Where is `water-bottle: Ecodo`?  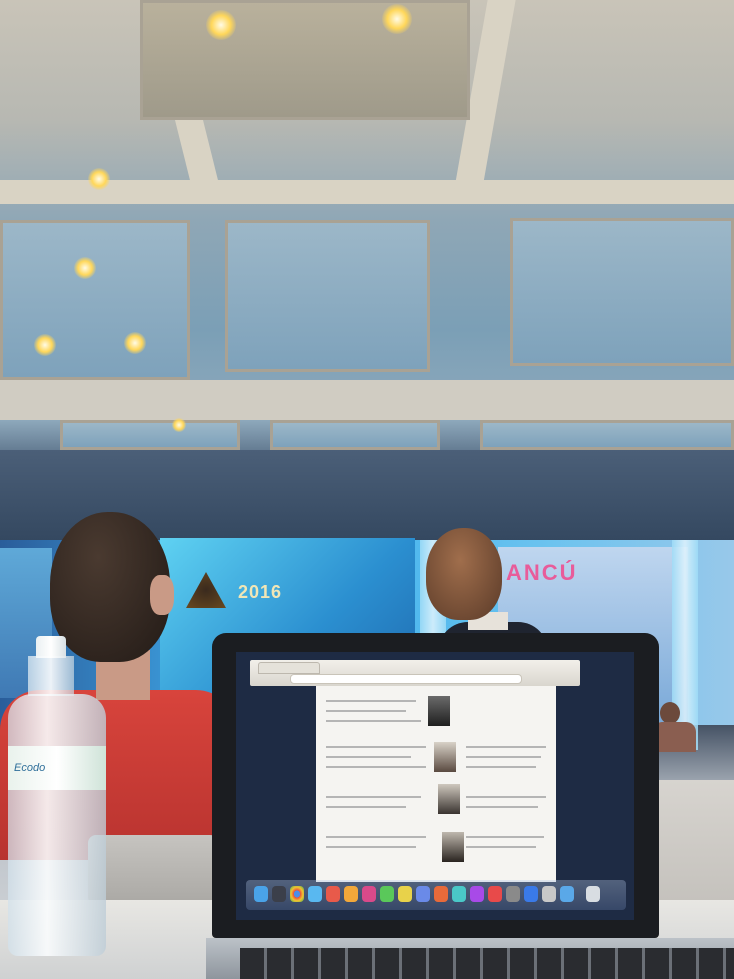
water-bottle: Ecodo is located at coordinates (57, 796).